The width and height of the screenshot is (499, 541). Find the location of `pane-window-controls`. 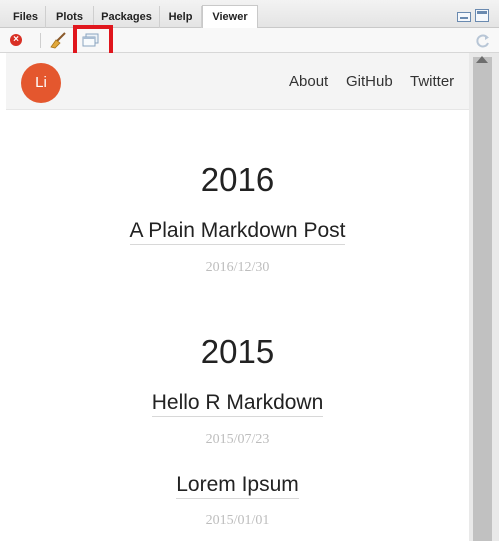

pane-window-controls is located at coordinates (475, 16).